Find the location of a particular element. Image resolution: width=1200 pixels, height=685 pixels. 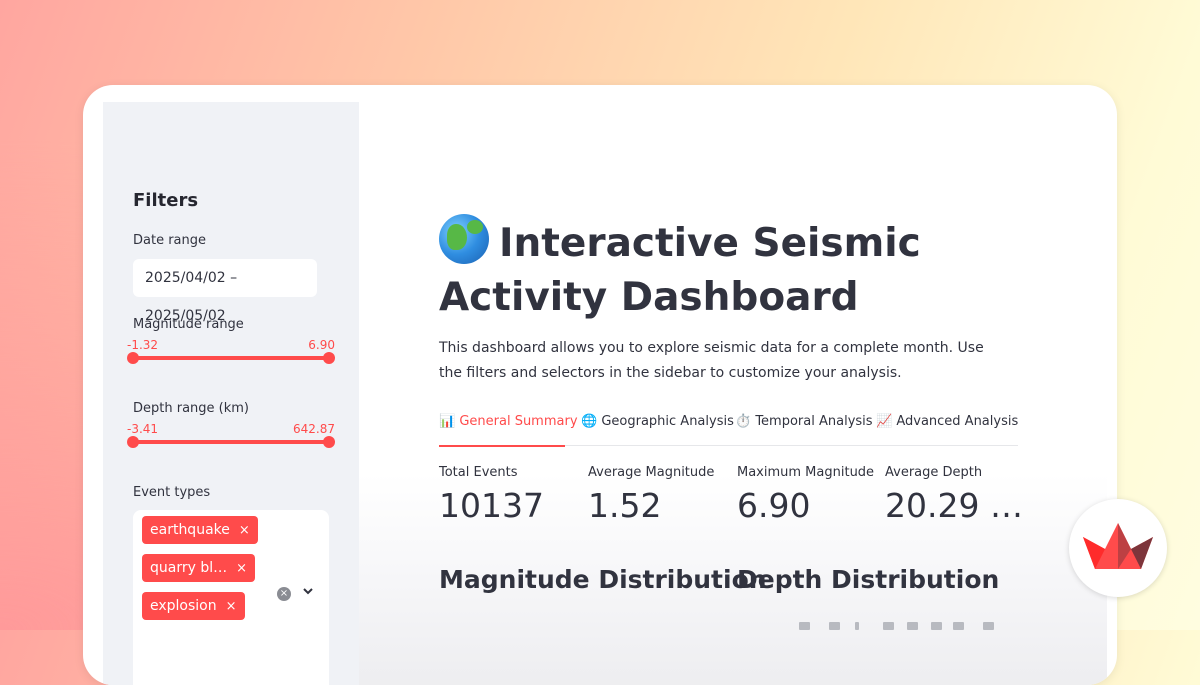

depth-range-slider: -3.41 642.87 is located at coordinates (231, 437).